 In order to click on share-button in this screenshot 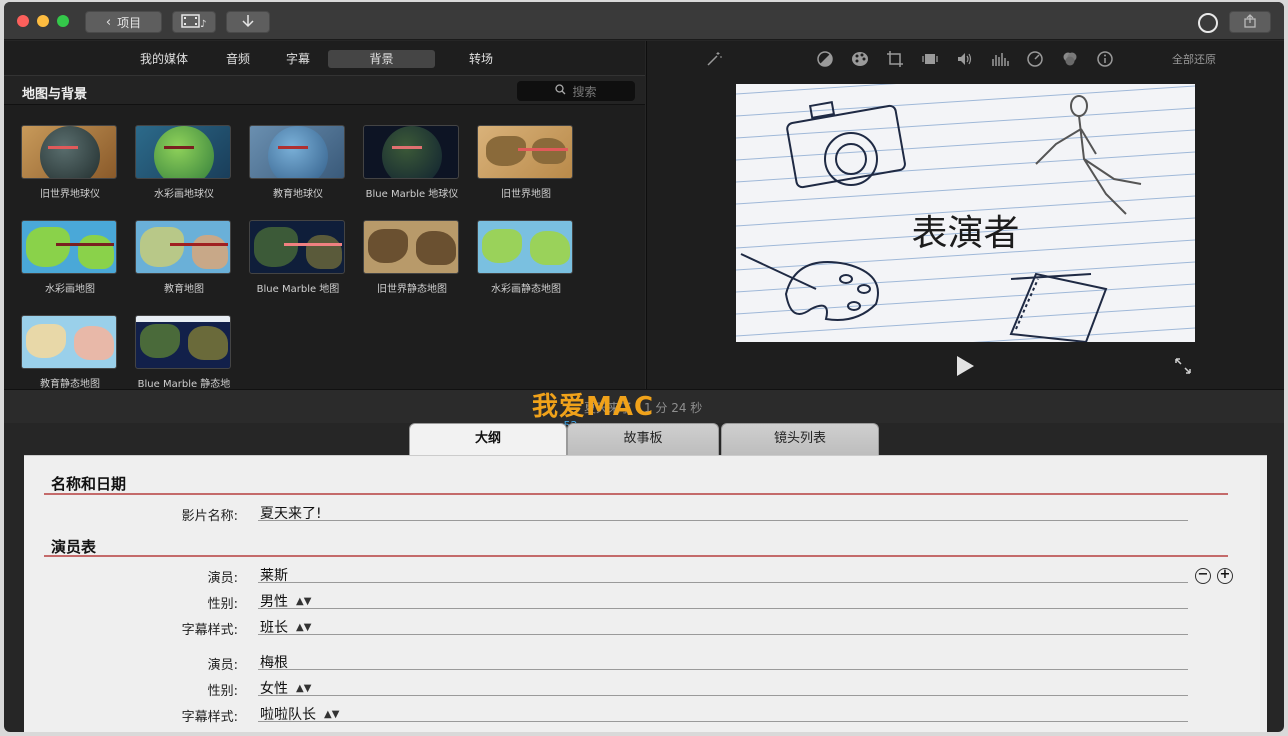, I will do `click(1250, 22)`.